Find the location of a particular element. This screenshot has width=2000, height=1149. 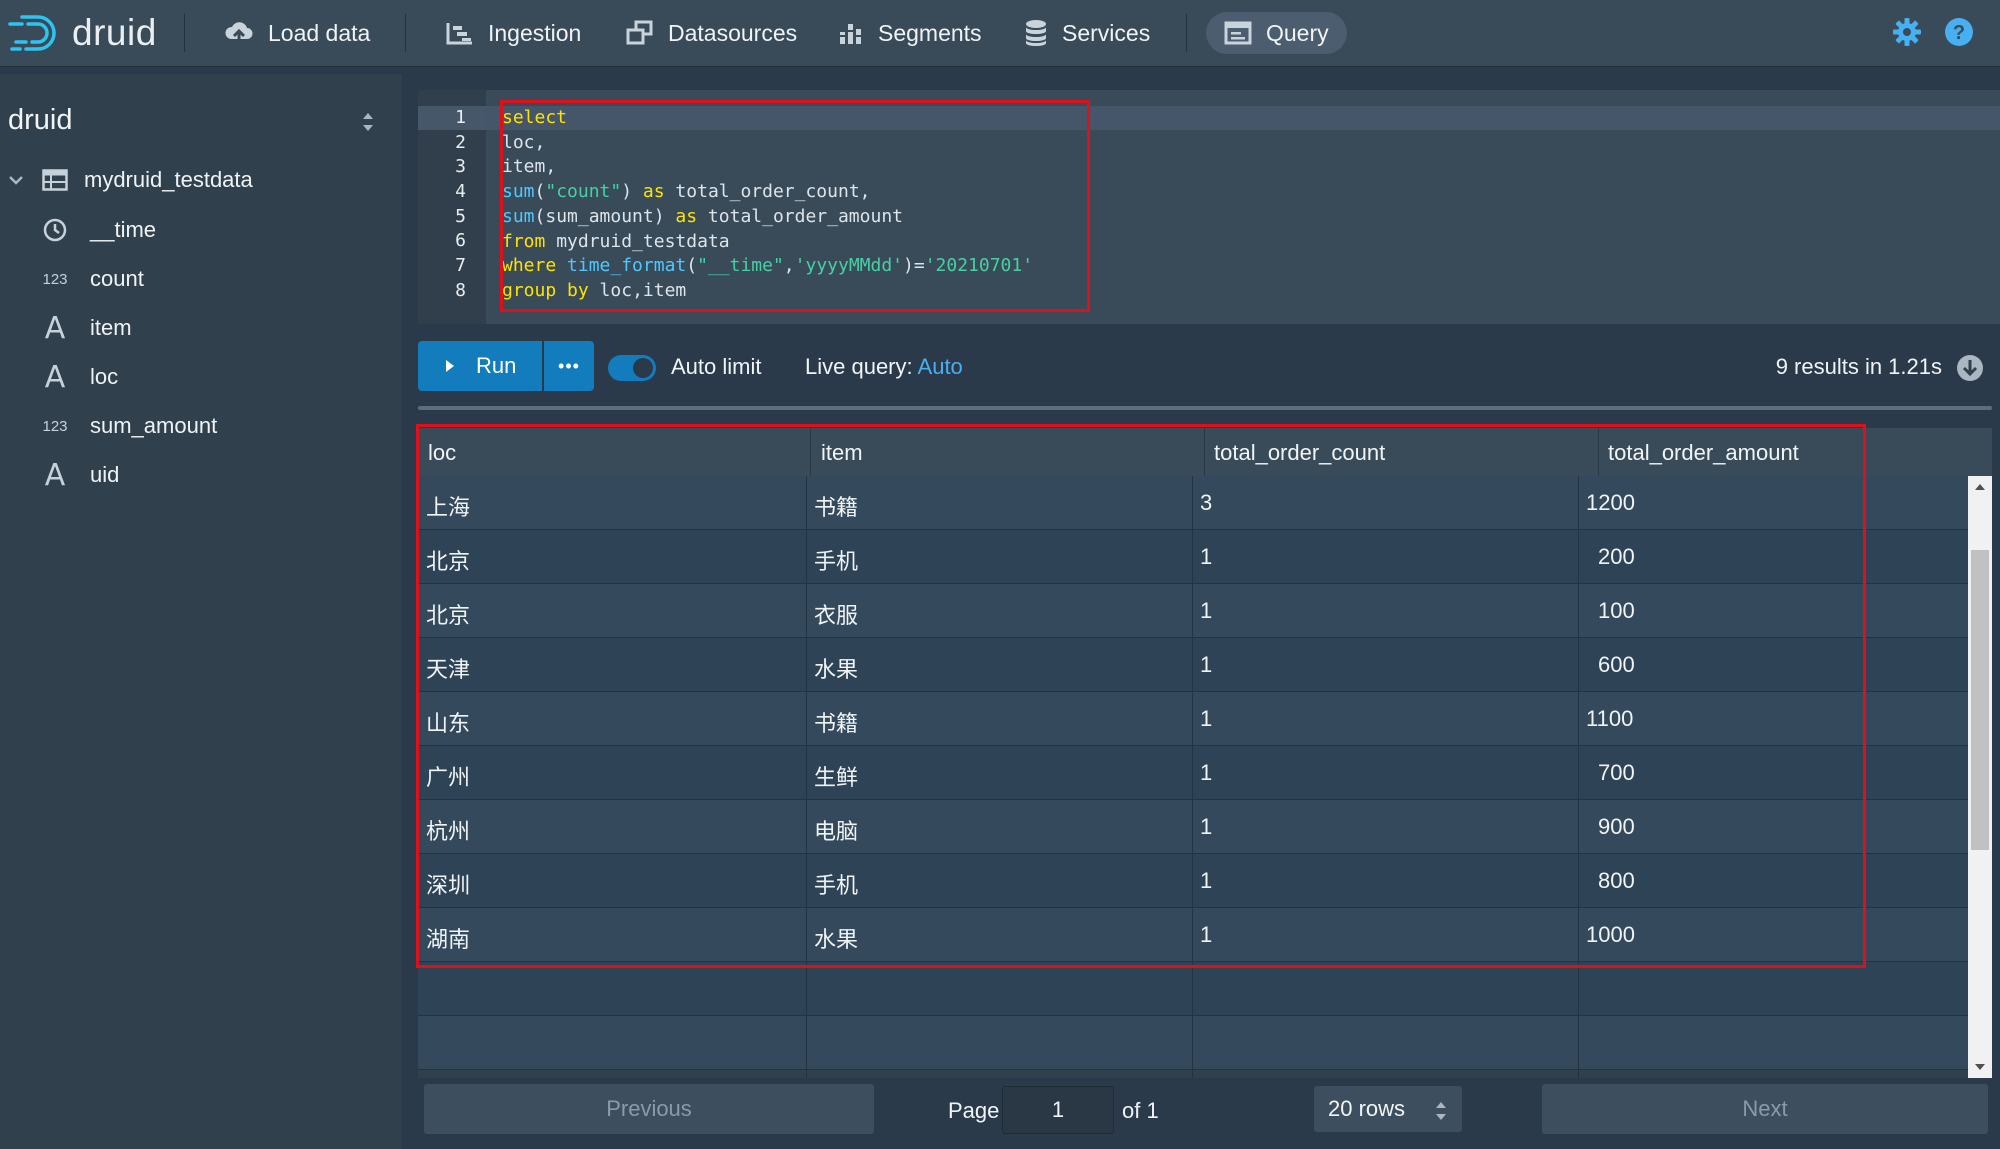

table-cell: 山东 is located at coordinates (448, 722).